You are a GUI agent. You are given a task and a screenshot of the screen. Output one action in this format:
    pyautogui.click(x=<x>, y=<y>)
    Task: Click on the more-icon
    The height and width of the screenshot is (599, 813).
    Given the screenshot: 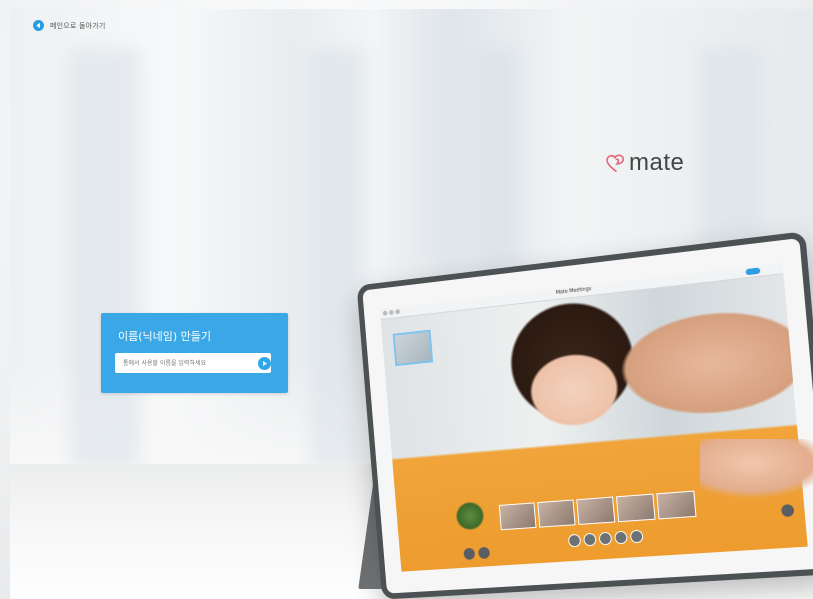 What is the action you would take?
    pyautogui.click(x=787, y=510)
    